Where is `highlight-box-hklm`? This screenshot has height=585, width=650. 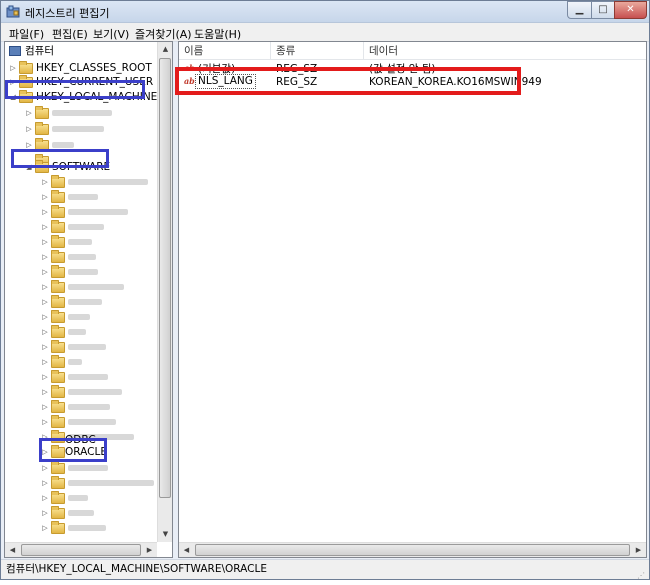
highlight-box-hklm is located at coordinates (75, 89).